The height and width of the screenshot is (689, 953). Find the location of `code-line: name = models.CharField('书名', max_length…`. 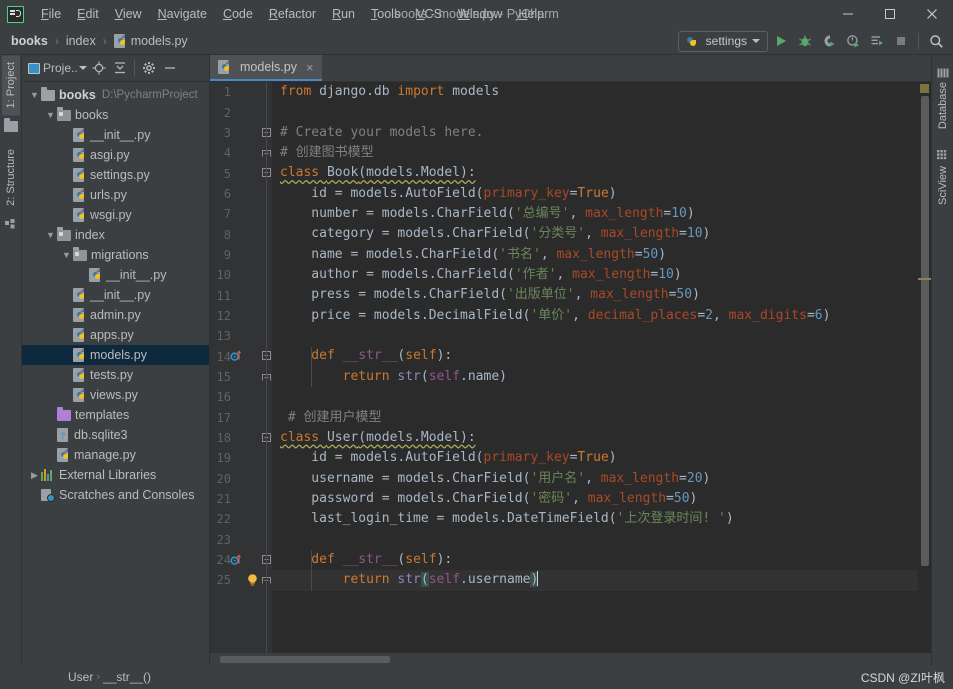

code-line: name = models.CharField('书名', max_length… is located at coordinates (601, 255).